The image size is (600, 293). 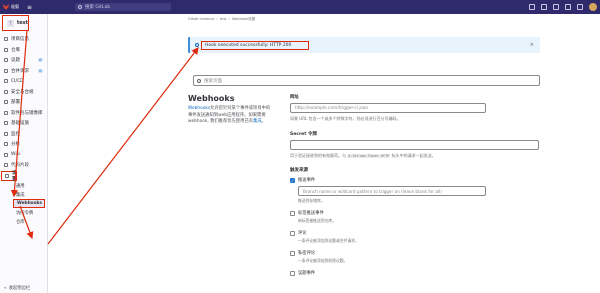 I want to click on monitor-icon, so click(x=6, y=133).